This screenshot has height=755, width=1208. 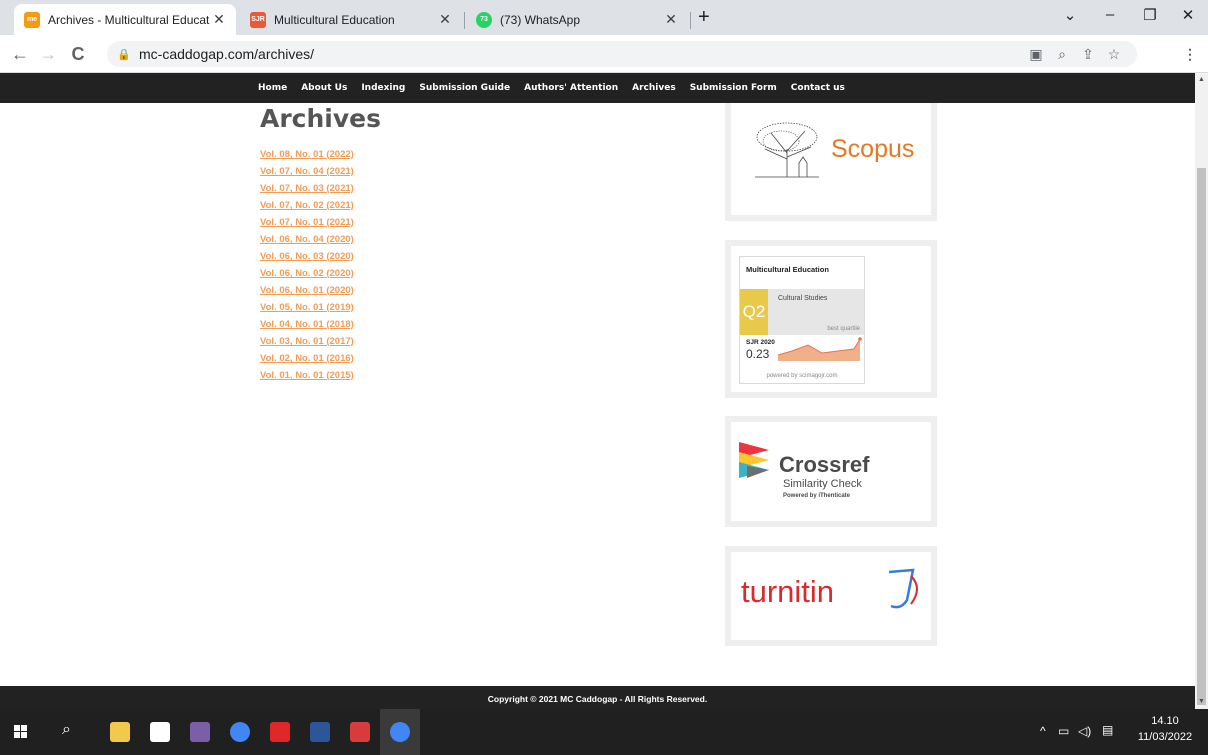 I want to click on sjr-value: 0.23, so click(x=758, y=354).